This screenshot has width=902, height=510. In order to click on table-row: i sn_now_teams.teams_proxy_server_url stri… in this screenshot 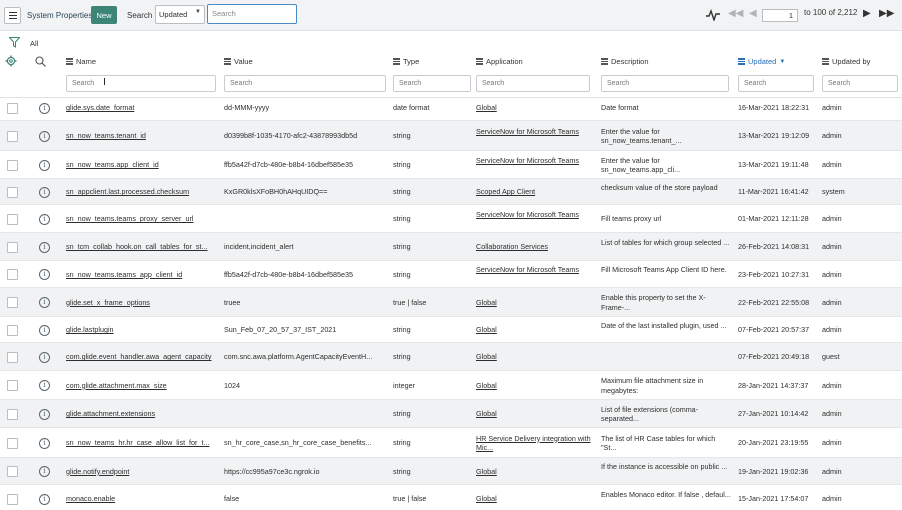, I will do `click(451, 219)`.